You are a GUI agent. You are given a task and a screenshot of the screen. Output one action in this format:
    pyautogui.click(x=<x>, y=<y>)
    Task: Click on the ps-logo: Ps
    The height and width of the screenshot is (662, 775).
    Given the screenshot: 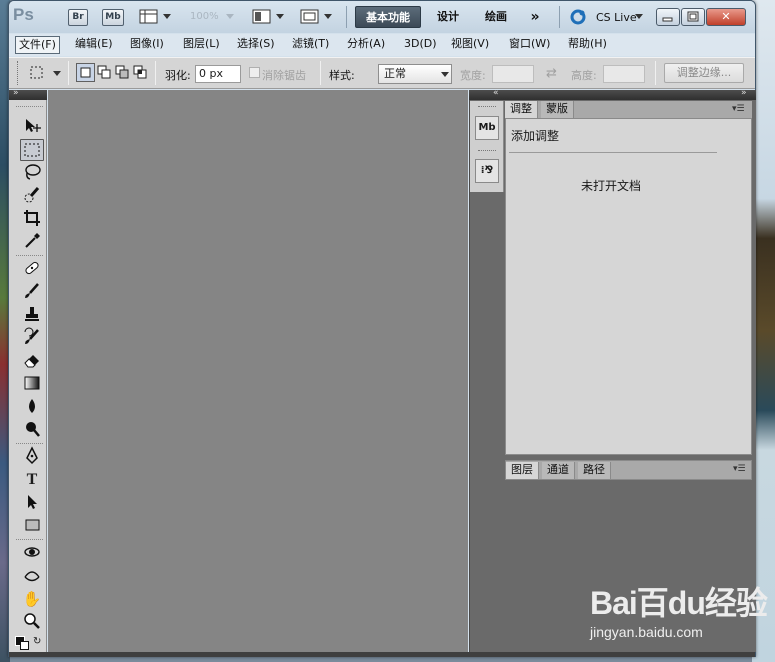 What is the action you would take?
    pyautogui.click(x=23, y=14)
    